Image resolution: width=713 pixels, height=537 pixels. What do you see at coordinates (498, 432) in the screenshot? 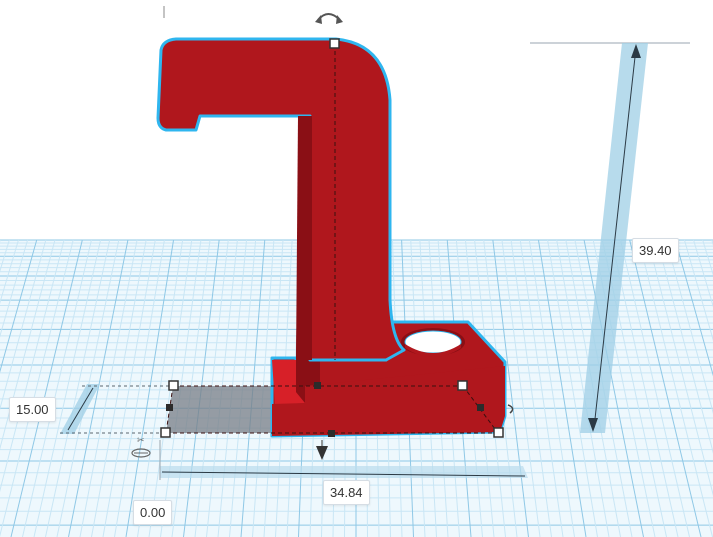
I see `corner-handle-front-right` at bounding box center [498, 432].